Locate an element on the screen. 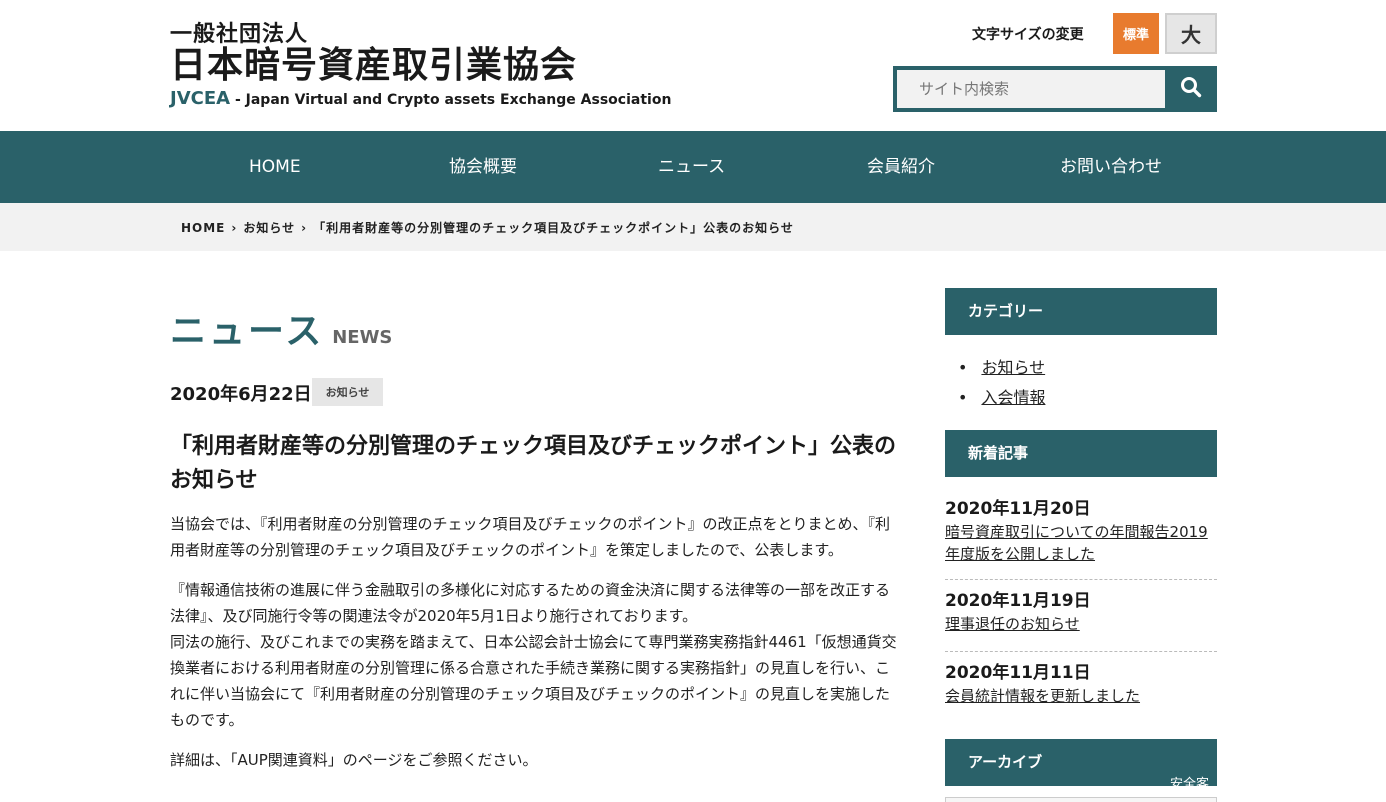  breadcrumb-home: HOME is located at coordinates (203, 228).